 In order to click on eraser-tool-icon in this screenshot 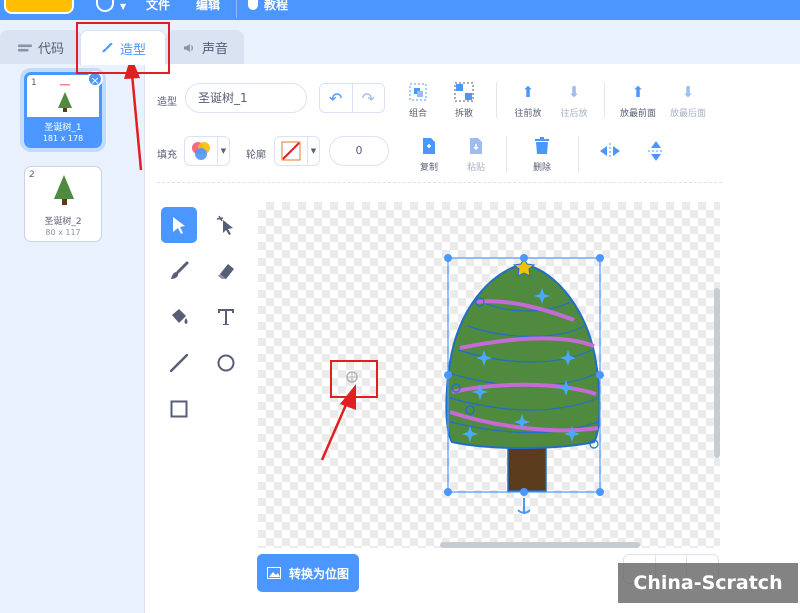, I will do `click(226, 271)`.